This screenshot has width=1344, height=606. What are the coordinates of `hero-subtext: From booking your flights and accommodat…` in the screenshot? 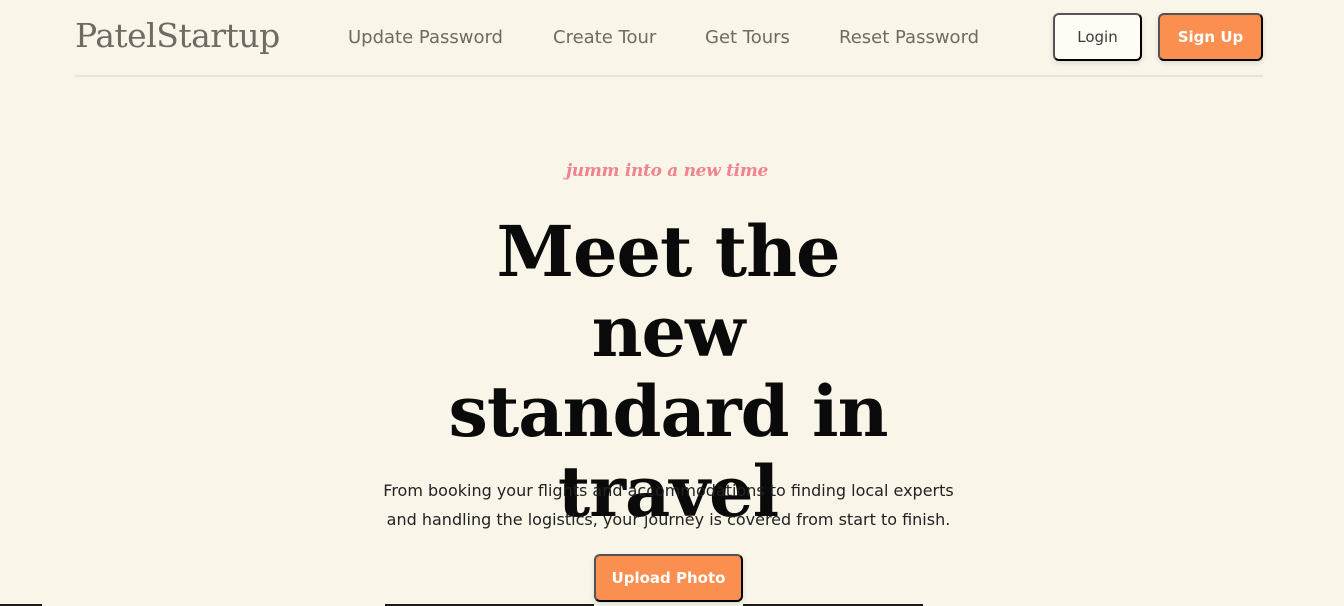 It's located at (668, 505).